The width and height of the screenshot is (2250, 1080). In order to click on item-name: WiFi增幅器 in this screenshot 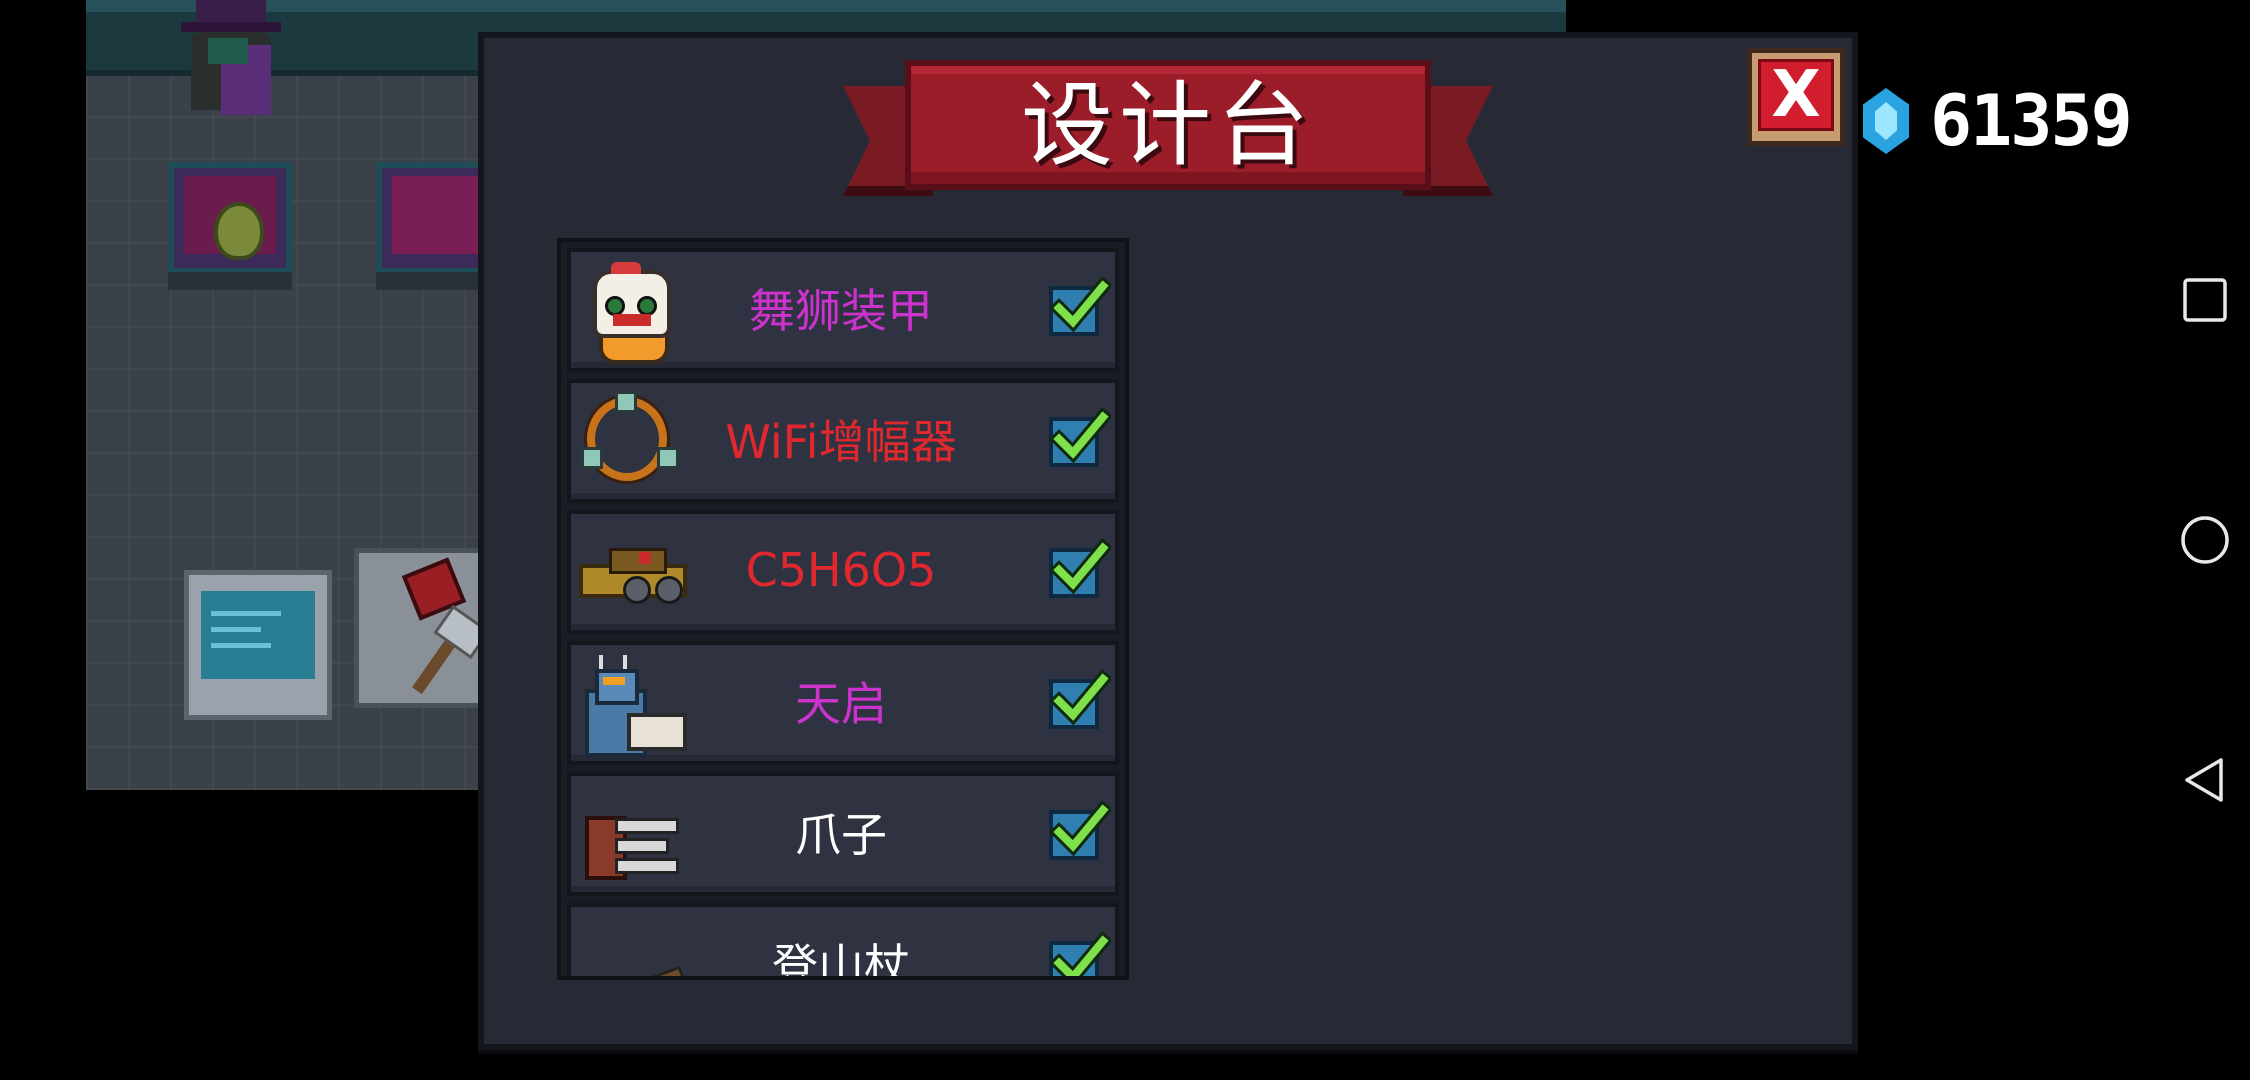, I will do `click(841, 442)`.